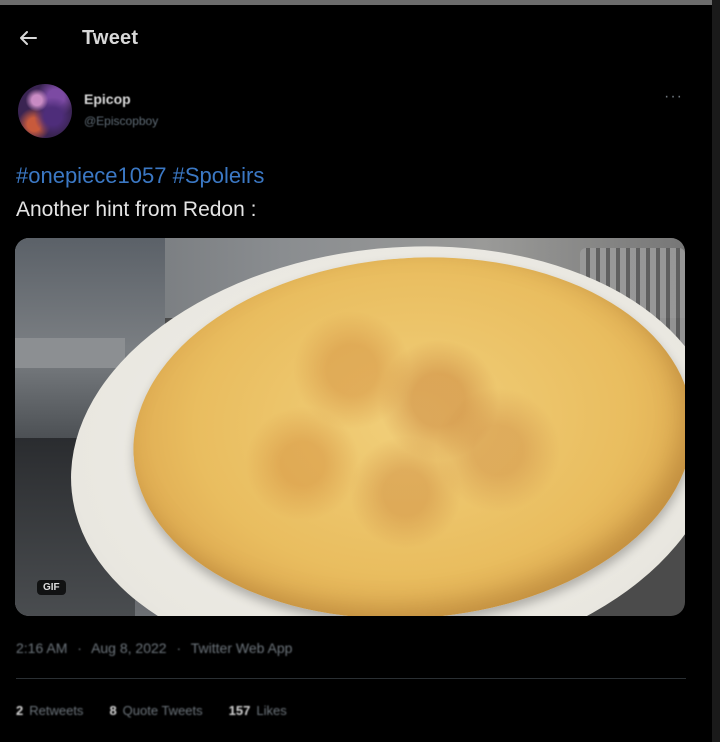  I want to click on hashtag-line: #onepiece1057 #Spoleirs, so click(140, 176).